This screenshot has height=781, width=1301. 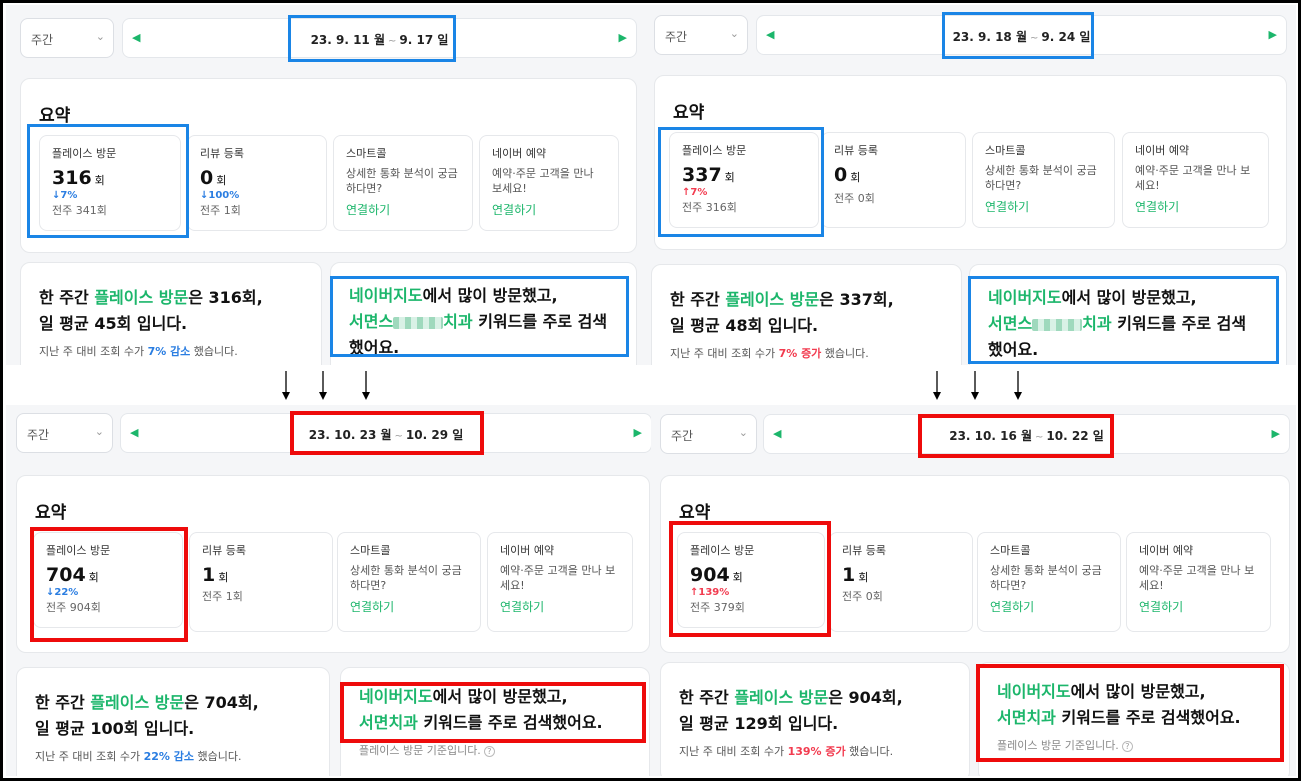 I want to click on kw-sentence-2: 서면스 치과 키워드를 주로 검색, so click(x=492, y=322).